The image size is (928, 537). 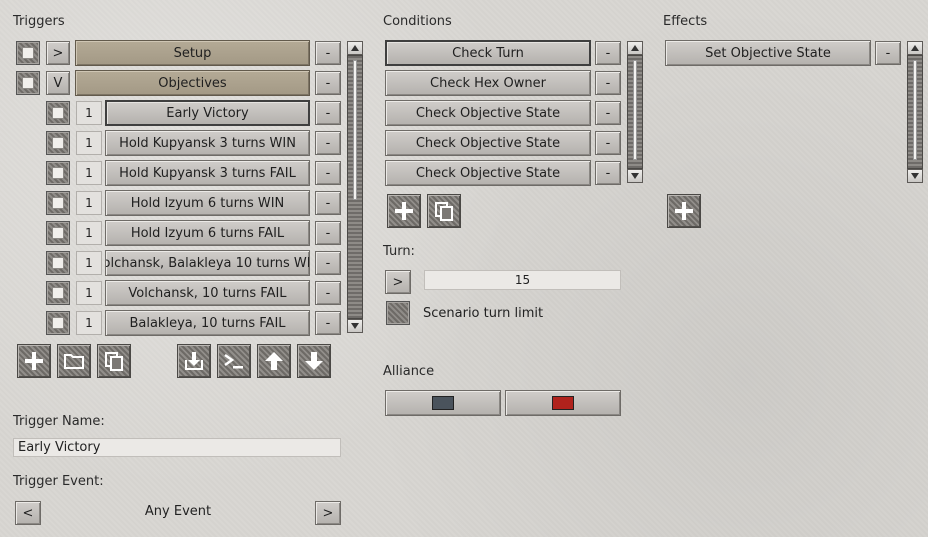 I want to click on trigger-item: Hold Izyum 6 turns WIN, so click(x=207, y=203).